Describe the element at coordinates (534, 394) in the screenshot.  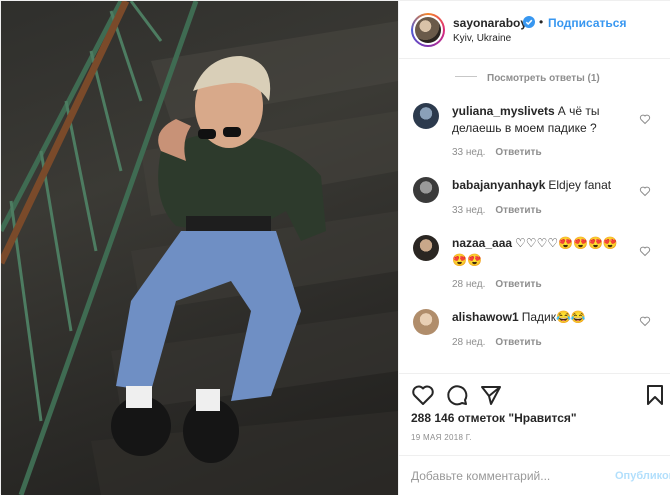
I see `post-actions` at that location.